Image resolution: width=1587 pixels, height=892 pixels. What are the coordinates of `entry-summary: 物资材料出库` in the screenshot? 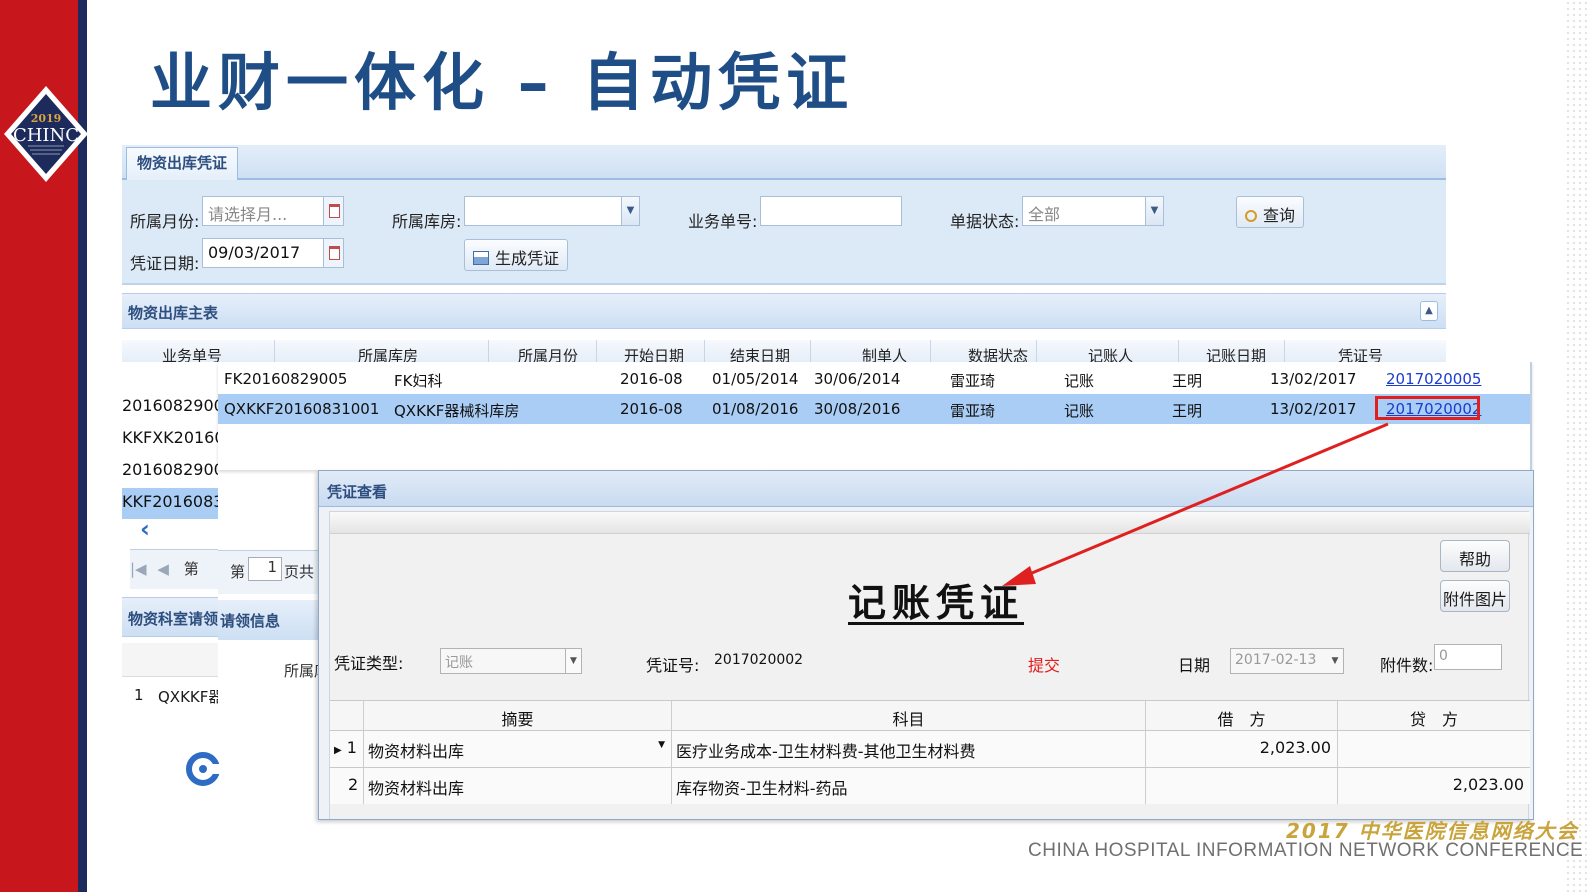 It's located at (518, 786).